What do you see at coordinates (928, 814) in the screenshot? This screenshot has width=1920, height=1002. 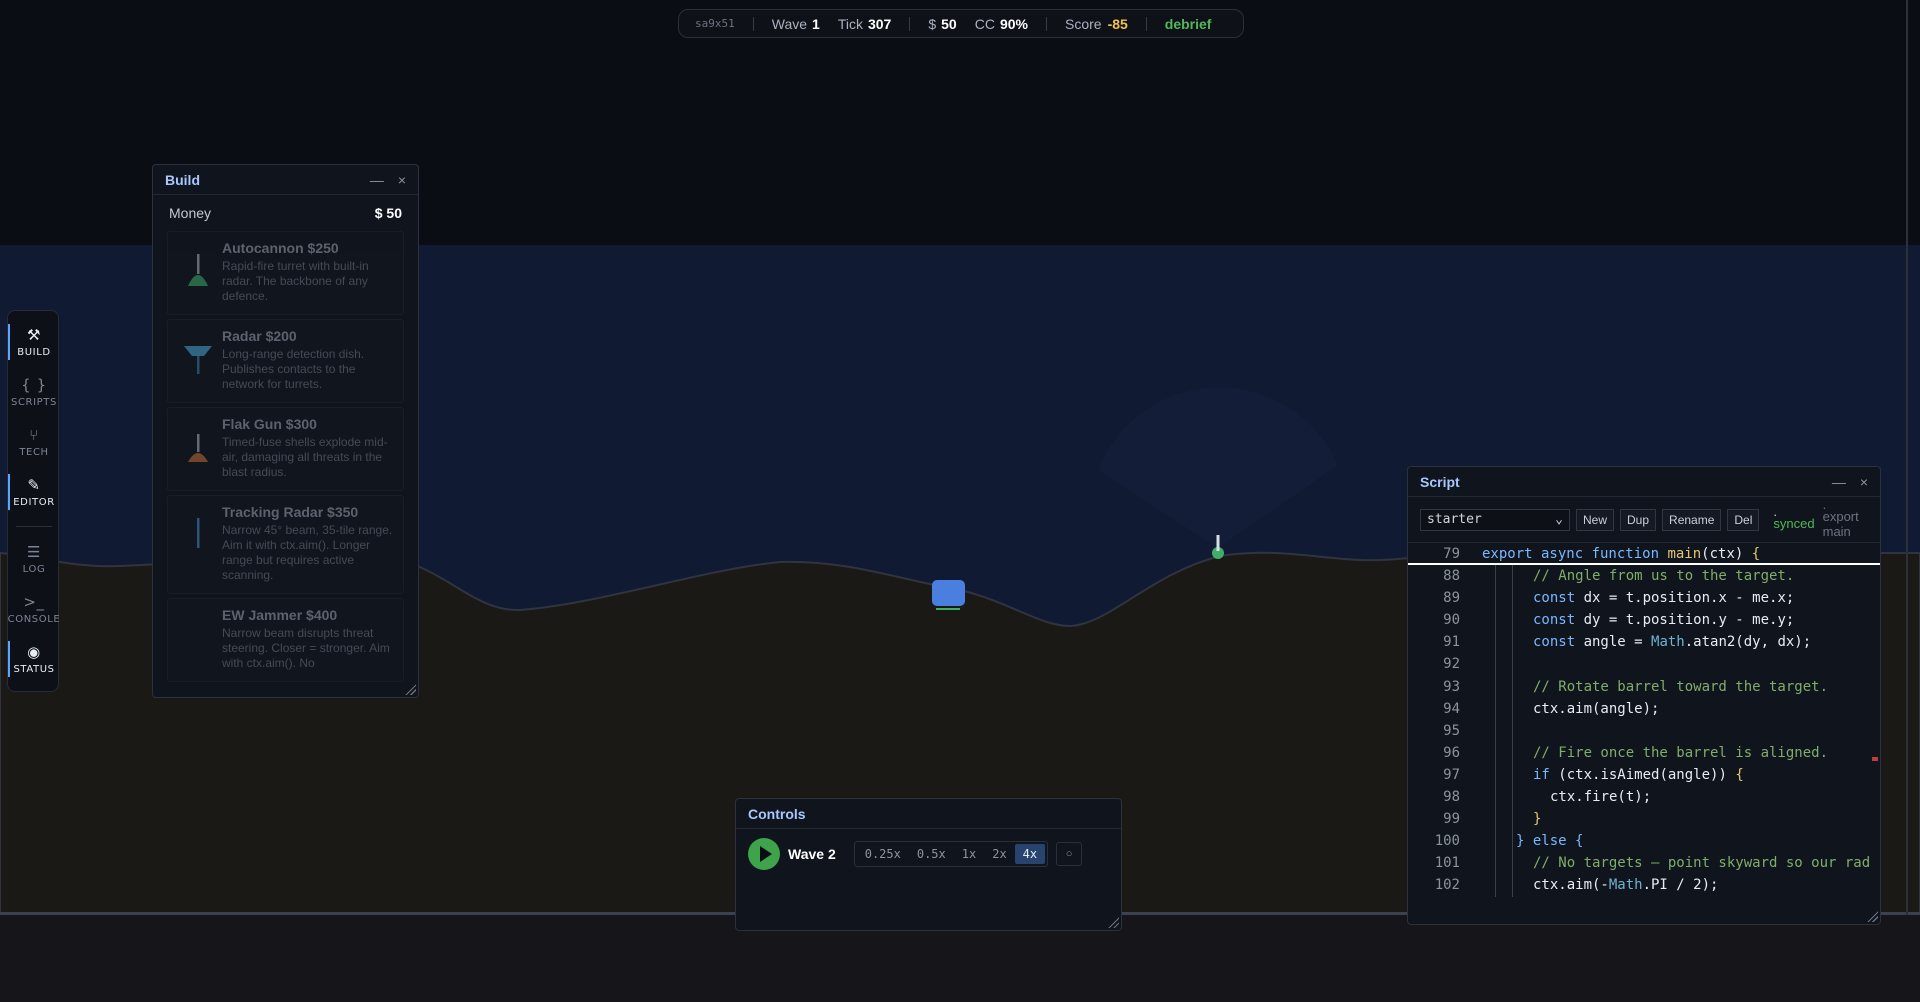 I see `controls-panel-header: Controls` at bounding box center [928, 814].